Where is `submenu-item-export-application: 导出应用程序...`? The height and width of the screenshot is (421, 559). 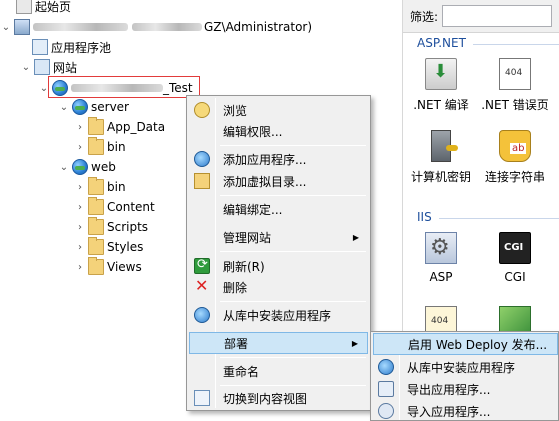
submenu-item-export-application: 导出应用程序... is located at coordinates (465, 389).